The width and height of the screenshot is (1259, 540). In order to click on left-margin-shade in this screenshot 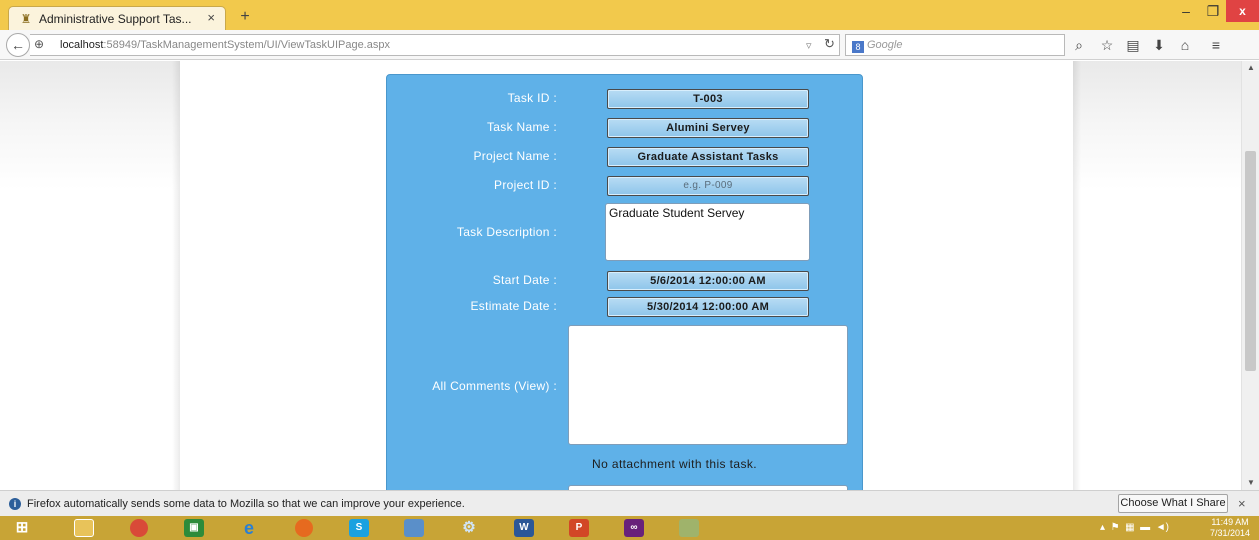, I will do `click(90, 275)`.